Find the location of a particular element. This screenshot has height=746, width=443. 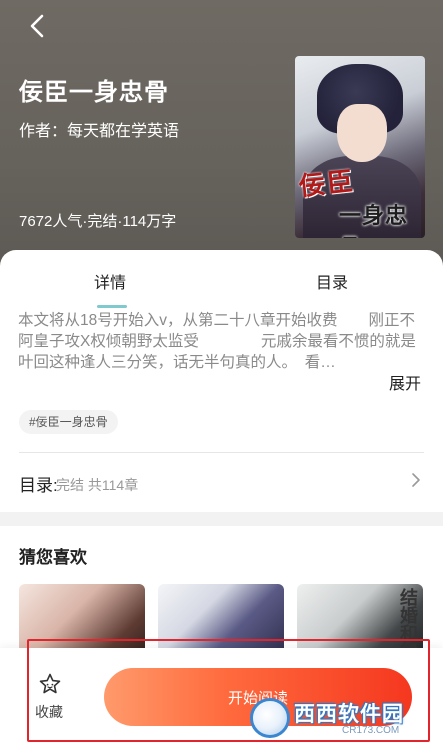

recommend-title: 猜您喜欢 is located at coordinates (53, 557).